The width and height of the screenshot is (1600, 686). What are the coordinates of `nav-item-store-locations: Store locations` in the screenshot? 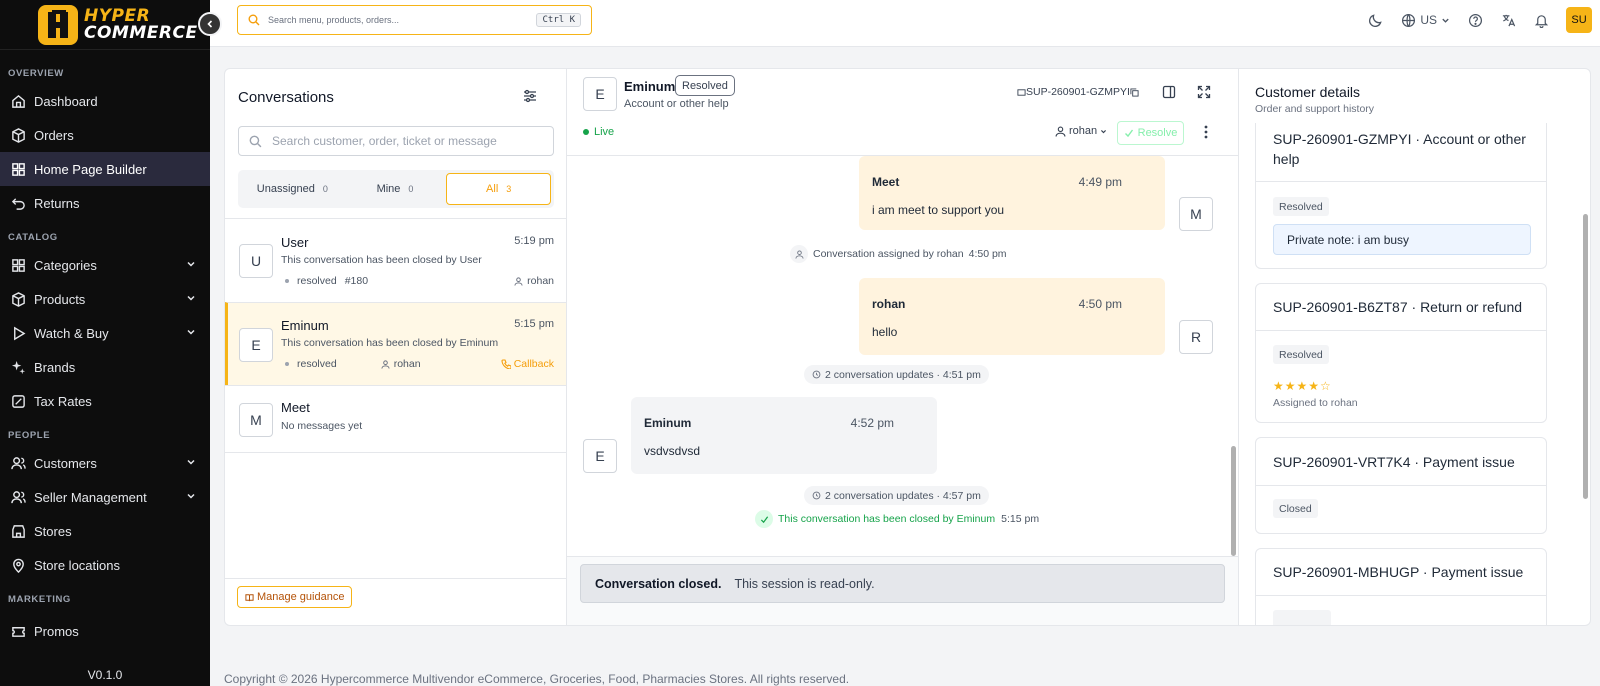 It's located at (105, 565).